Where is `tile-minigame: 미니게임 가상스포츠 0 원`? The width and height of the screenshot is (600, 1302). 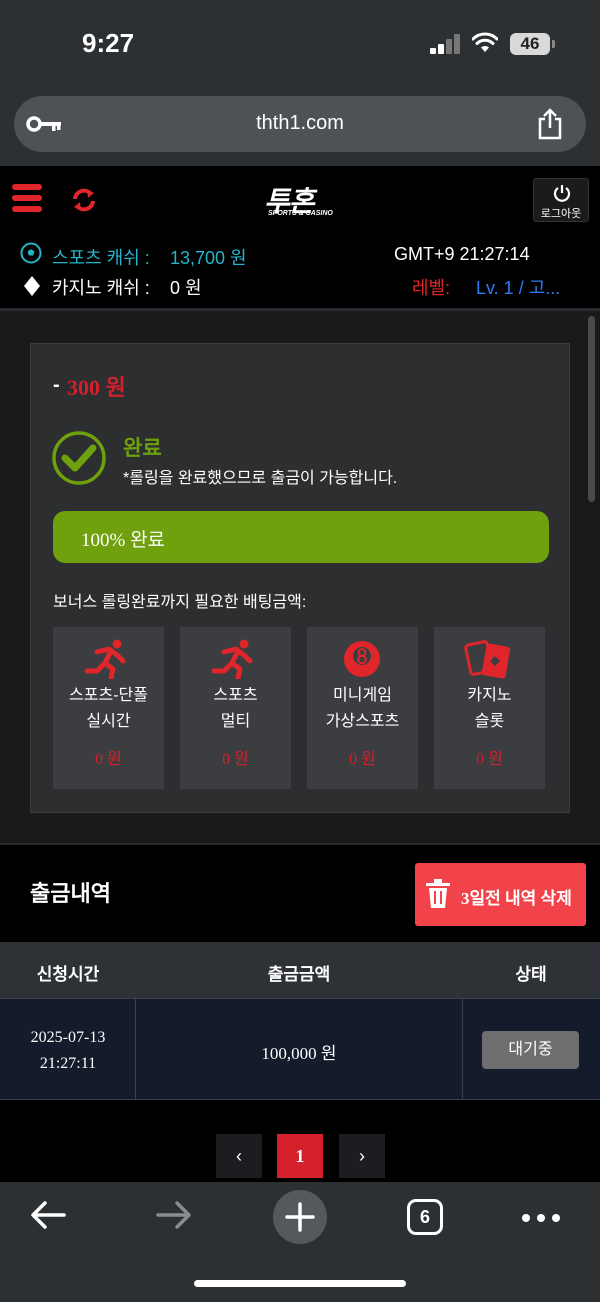
tile-minigame: 미니게임 가상스포츠 0 원 is located at coordinates (362, 708).